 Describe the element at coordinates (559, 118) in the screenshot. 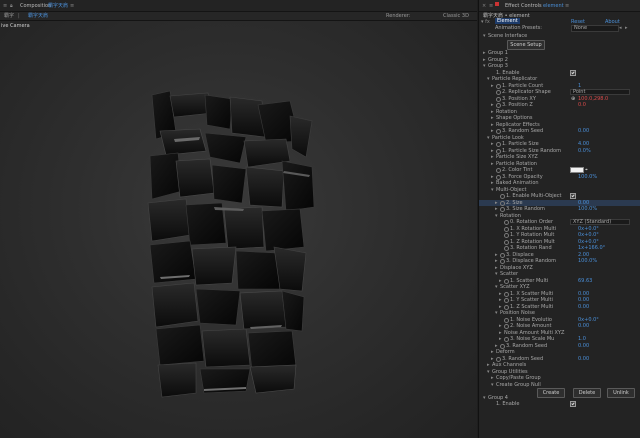

I see `parameter-row: ▸ Shape Options` at that location.